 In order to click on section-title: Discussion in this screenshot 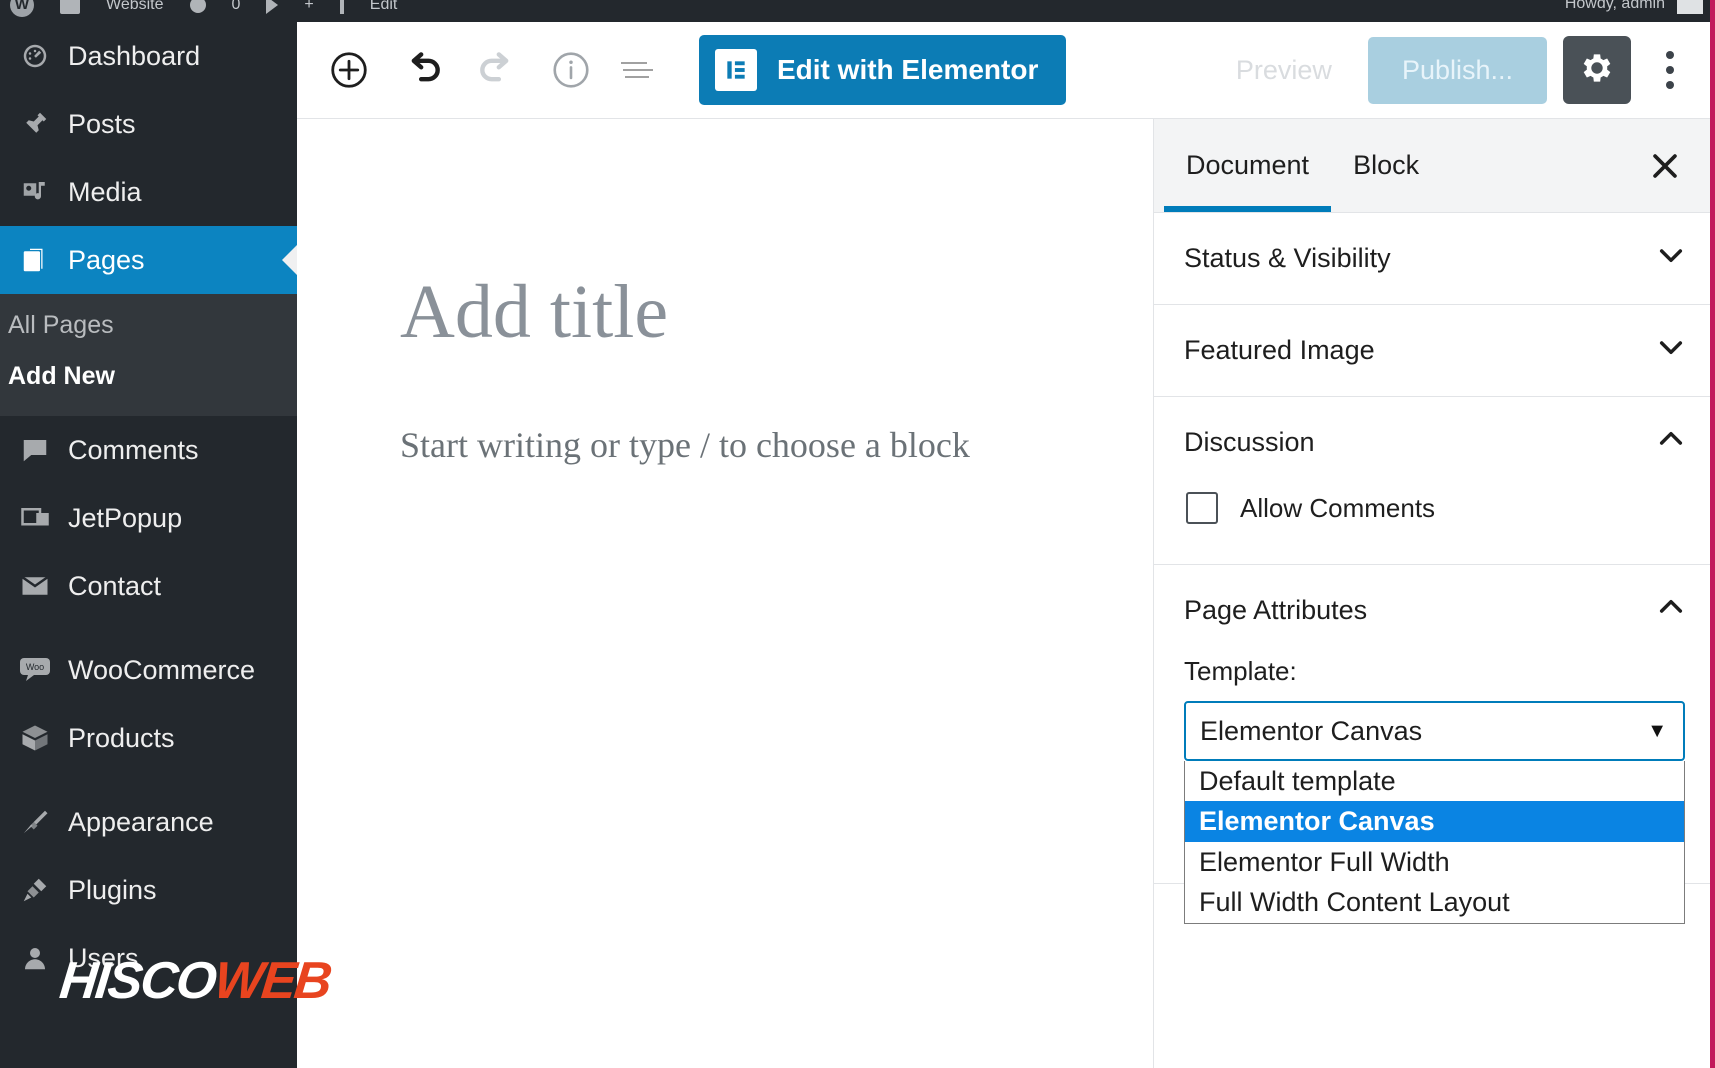, I will do `click(1249, 442)`.